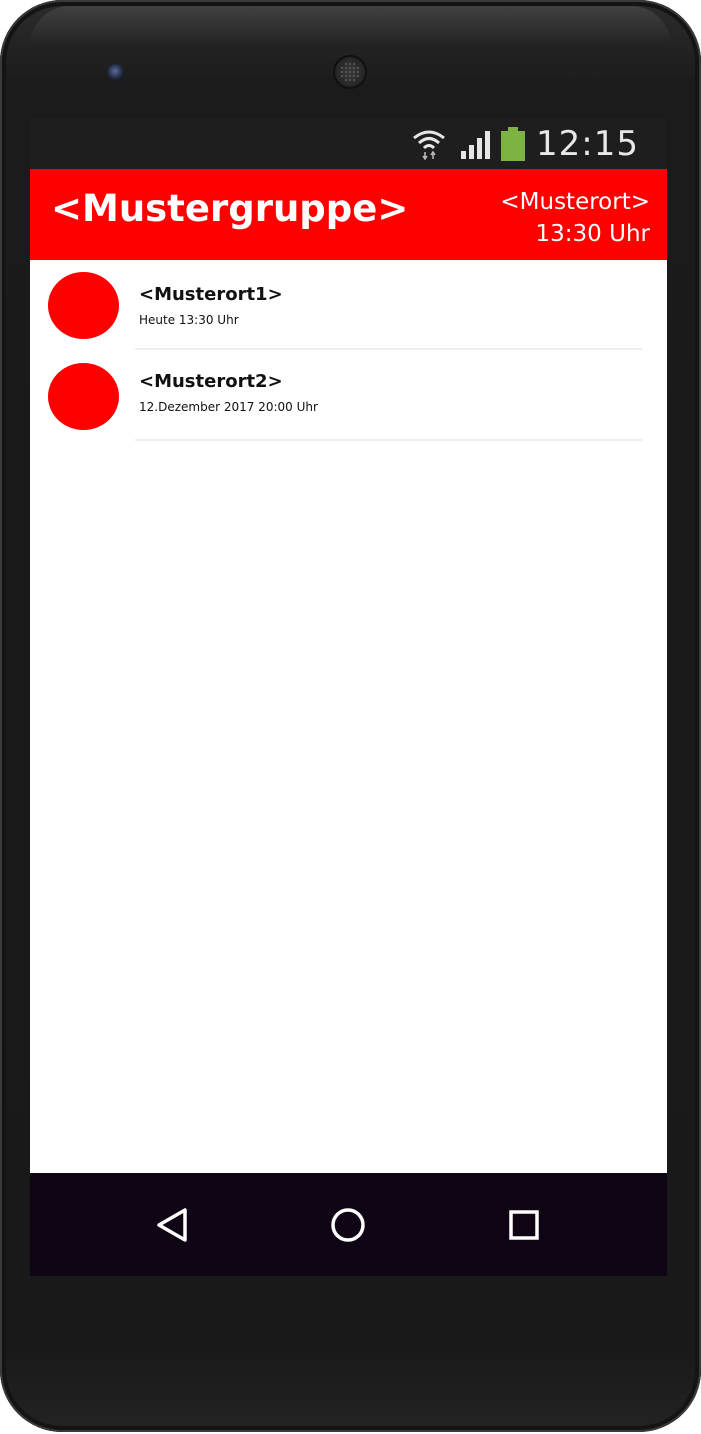  Describe the element at coordinates (348, 395) in the screenshot. I see `list-item: <Musterort2> 12.Dezember 2017 20:00 Uhr` at that location.